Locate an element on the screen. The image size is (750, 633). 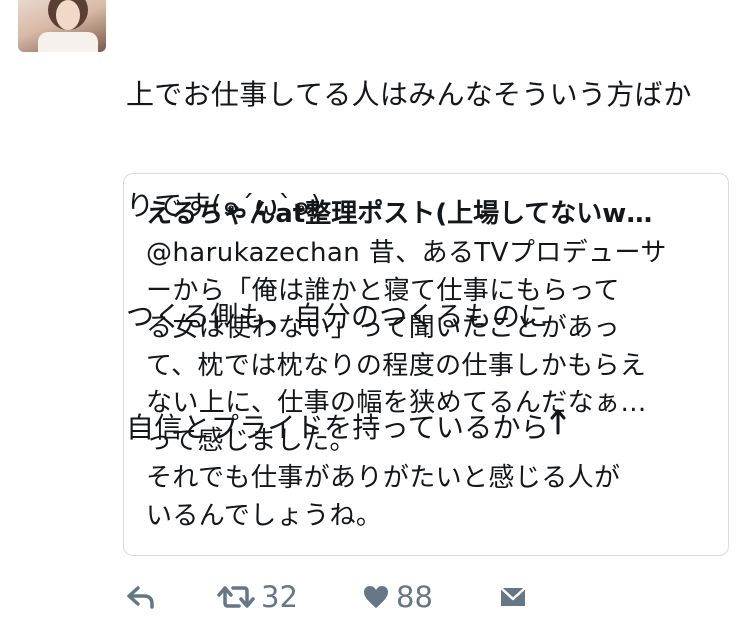
tweet-actions: 32 88 is located at coordinates (332, 597).